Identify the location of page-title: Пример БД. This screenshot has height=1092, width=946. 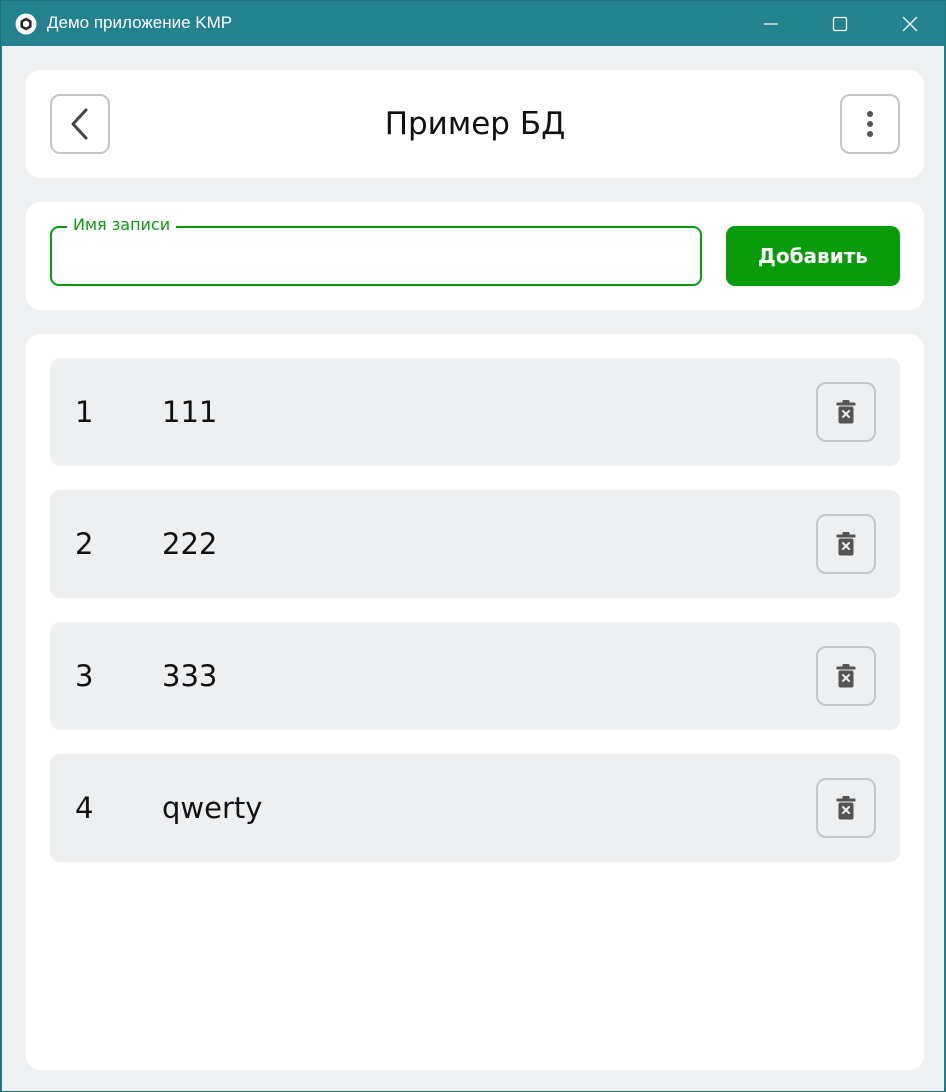
(475, 124).